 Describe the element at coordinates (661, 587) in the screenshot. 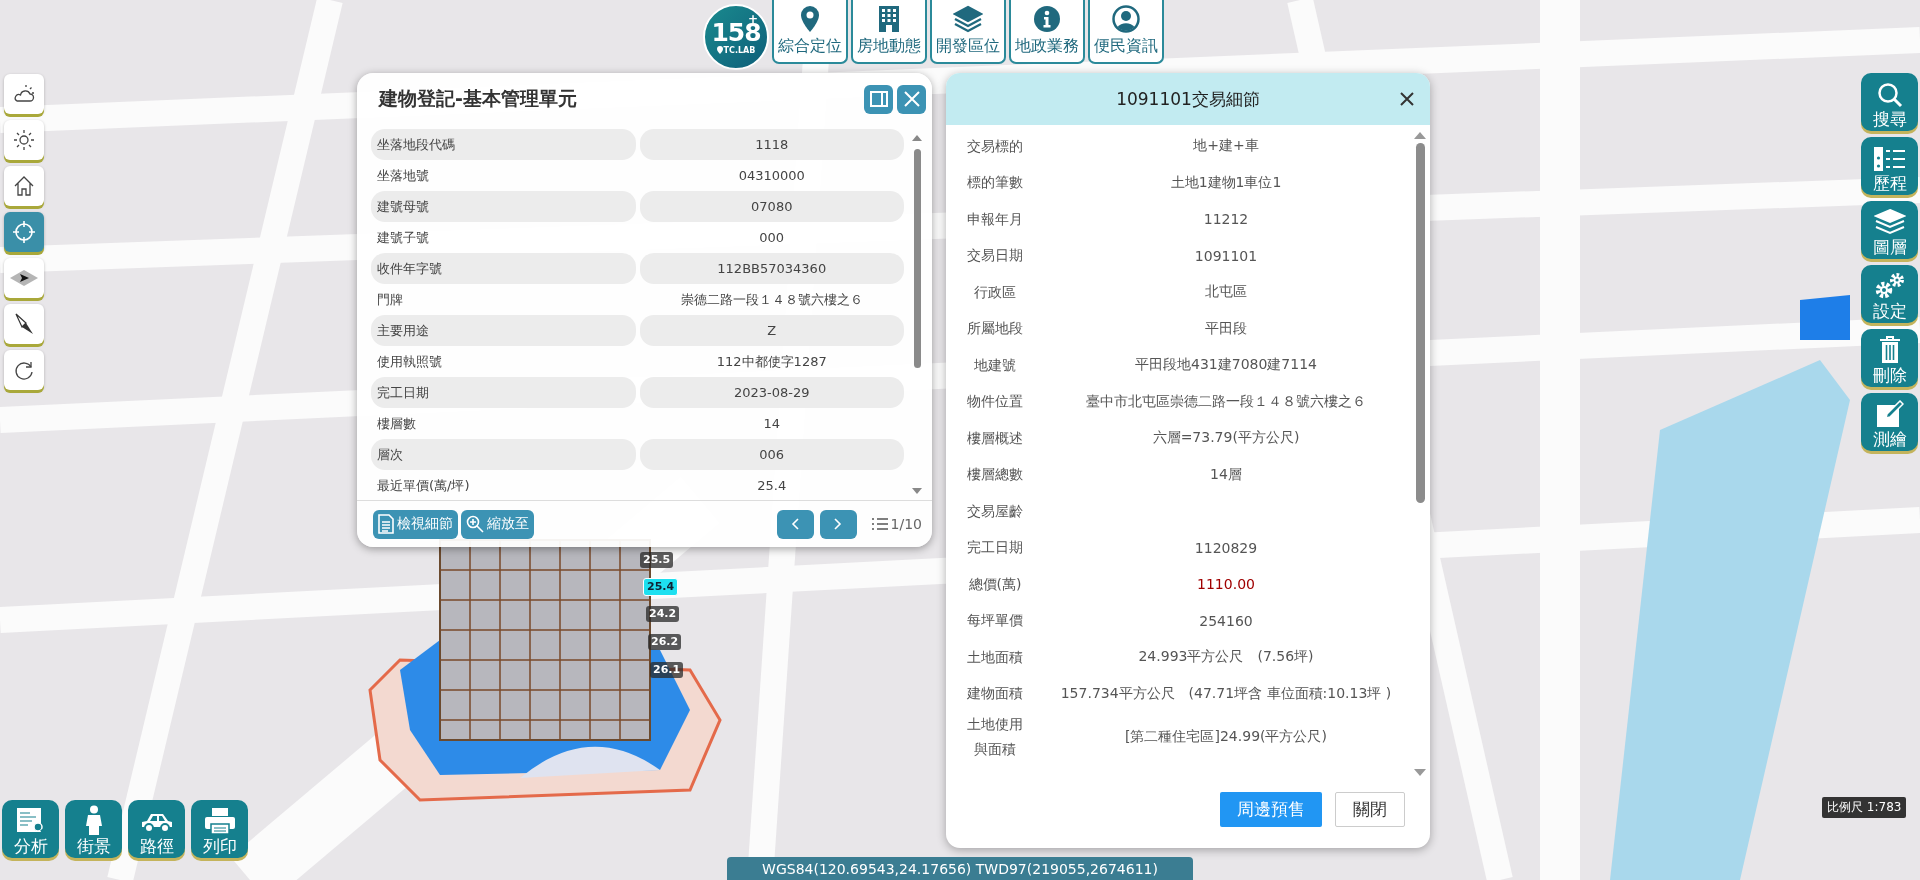

I see `elevation-label: 25.4` at that location.